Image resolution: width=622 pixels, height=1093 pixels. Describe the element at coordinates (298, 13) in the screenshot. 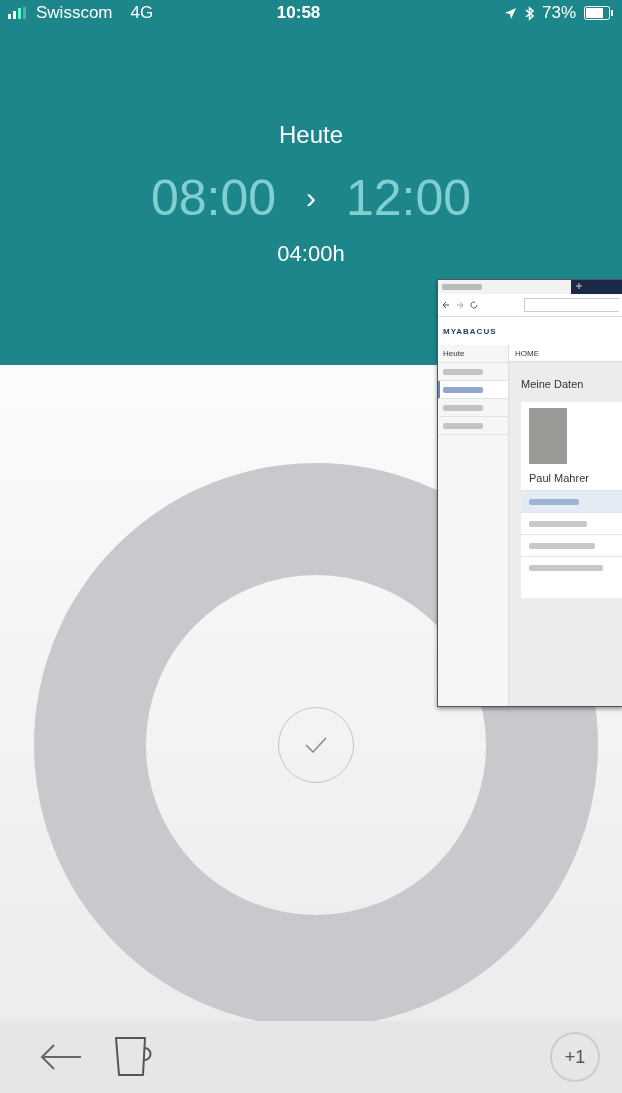

I see `clock-time: 10:58` at that location.